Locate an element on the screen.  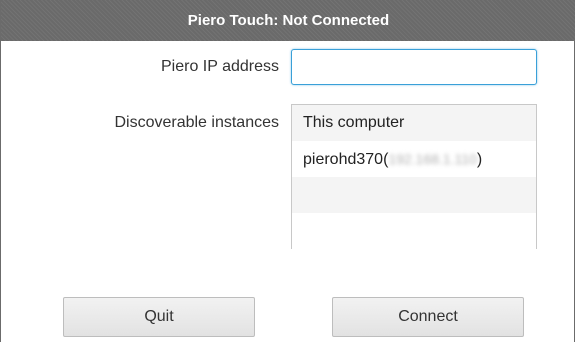
ip-address-label: Piero IP address is located at coordinates (220, 66).